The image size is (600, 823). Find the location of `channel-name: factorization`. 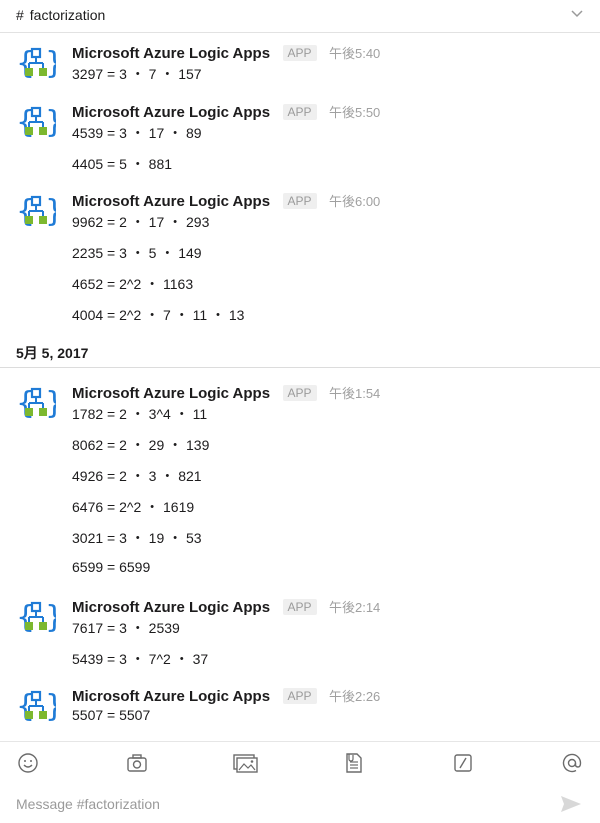

channel-name: factorization is located at coordinates (67, 15).